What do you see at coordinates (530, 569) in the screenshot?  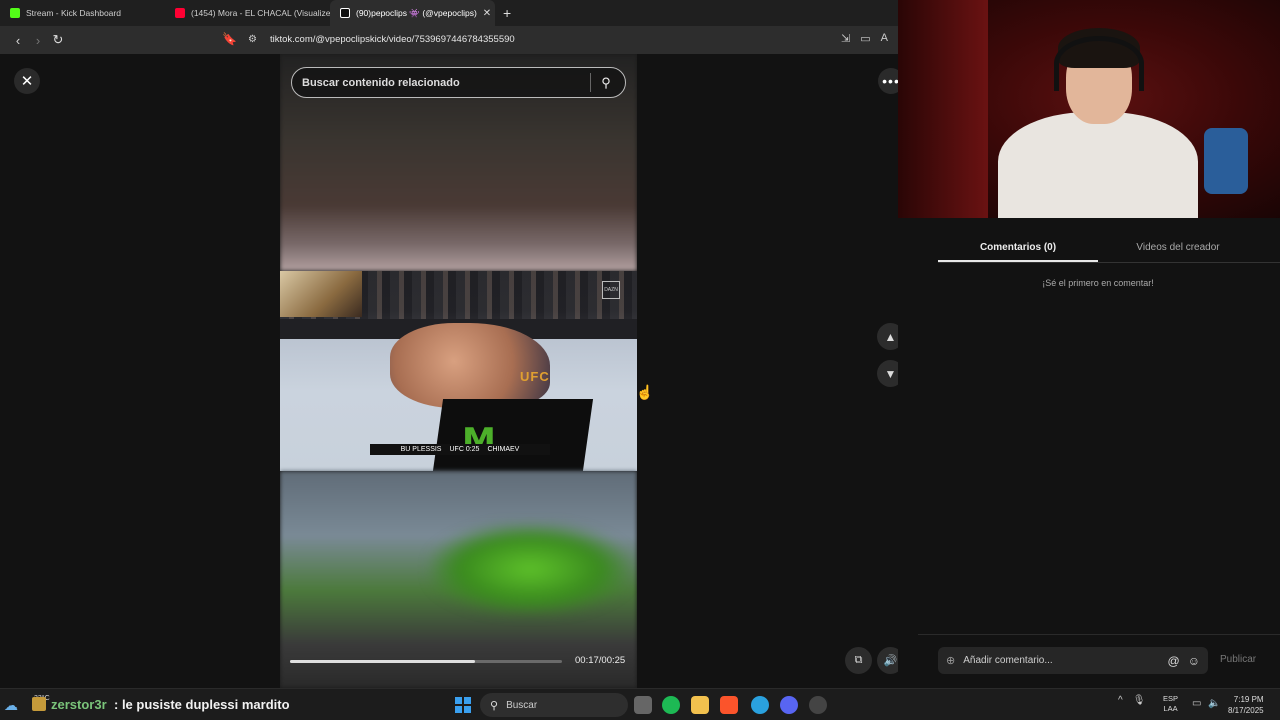 I see `blurred-logo` at bounding box center [530, 569].